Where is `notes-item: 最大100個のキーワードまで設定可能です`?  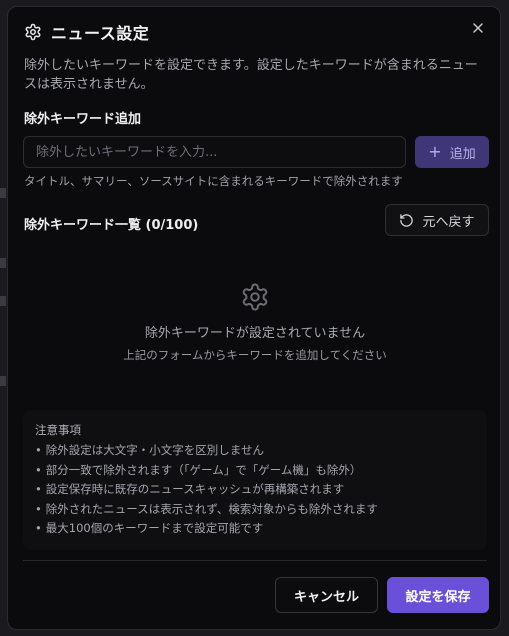
notes-item: 最大100個のキーワードまで設定可能です is located at coordinates (255, 529).